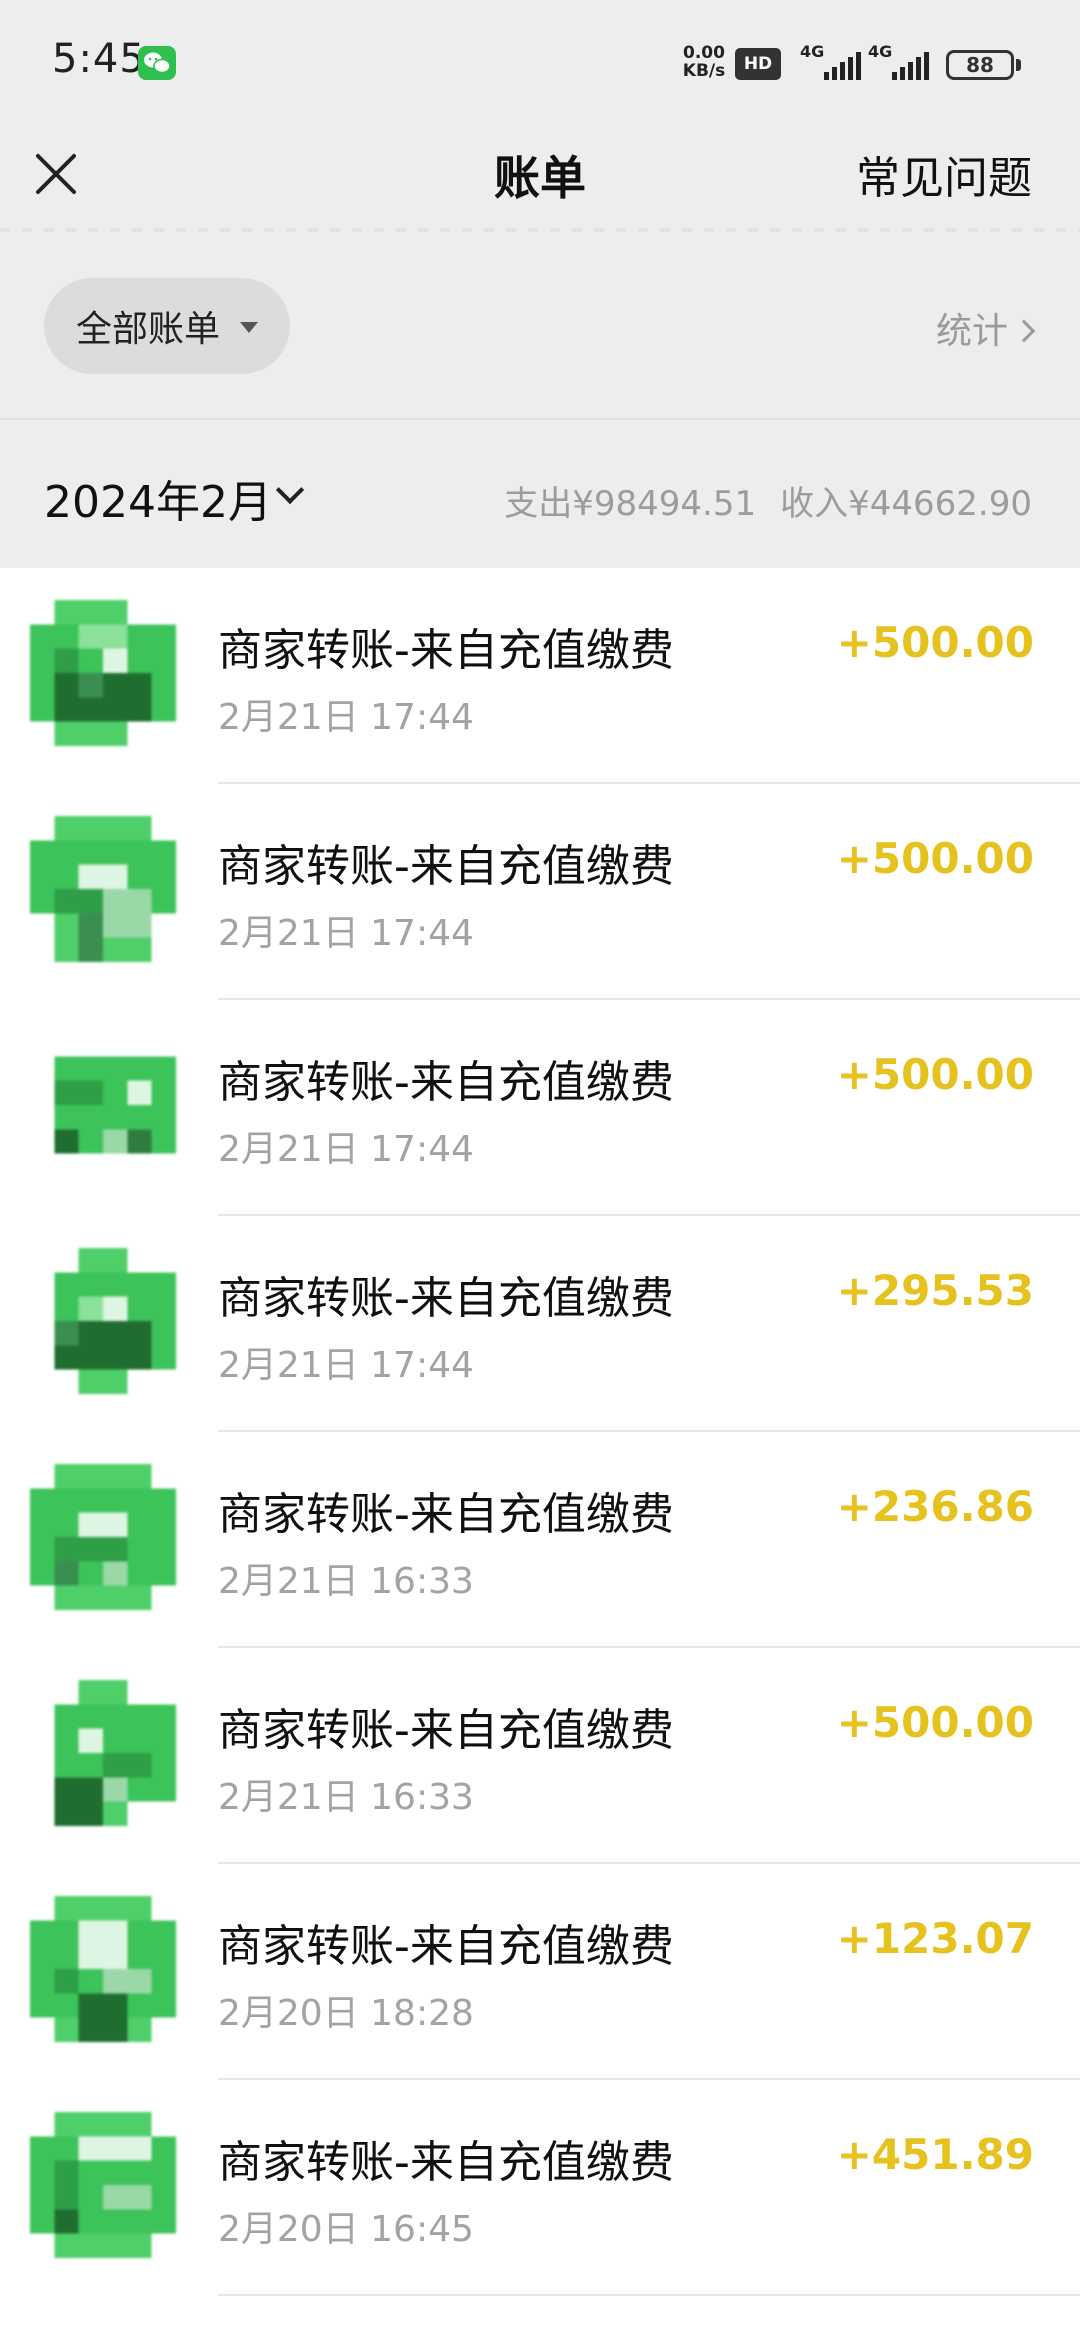 This screenshot has width=1080, height=2337. What do you see at coordinates (540, 183) in the screenshot?
I see `nav-bar: 账单 常见问题` at bounding box center [540, 183].